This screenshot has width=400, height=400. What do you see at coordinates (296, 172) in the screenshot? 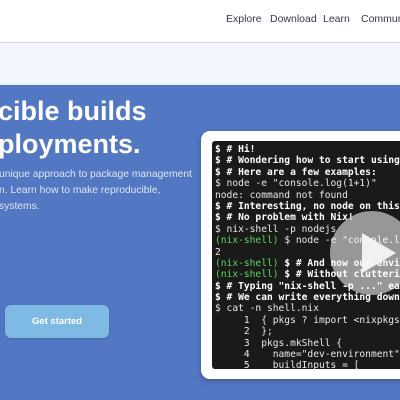
I see `terminal-text: $ # Here are a few examples:` at bounding box center [296, 172].